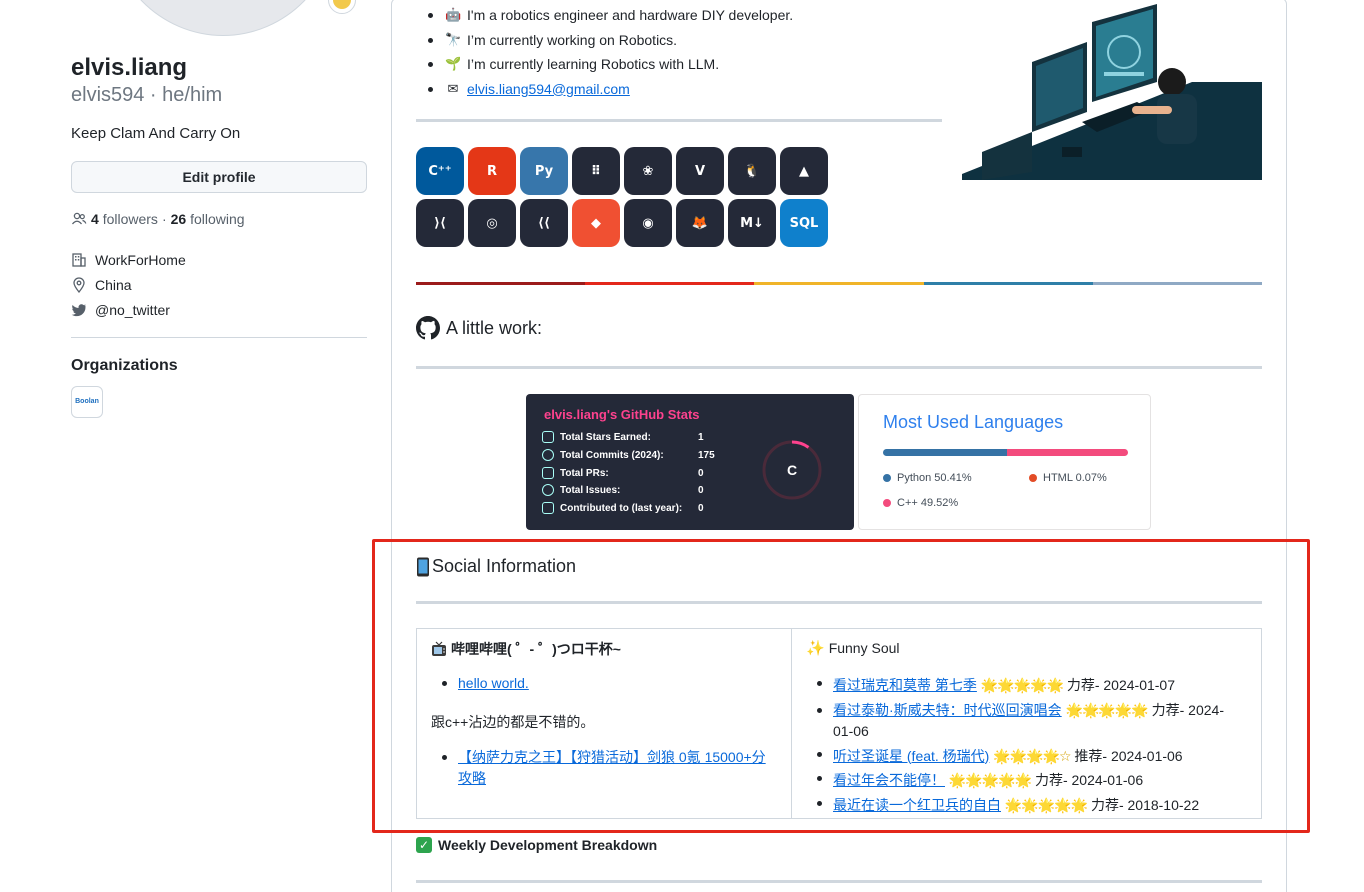 This screenshot has width=1364, height=892. What do you see at coordinates (536, 845) in the screenshot?
I see `weekly-heading: ✓ Weekly Development Breakdown` at bounding box center [536, 845].